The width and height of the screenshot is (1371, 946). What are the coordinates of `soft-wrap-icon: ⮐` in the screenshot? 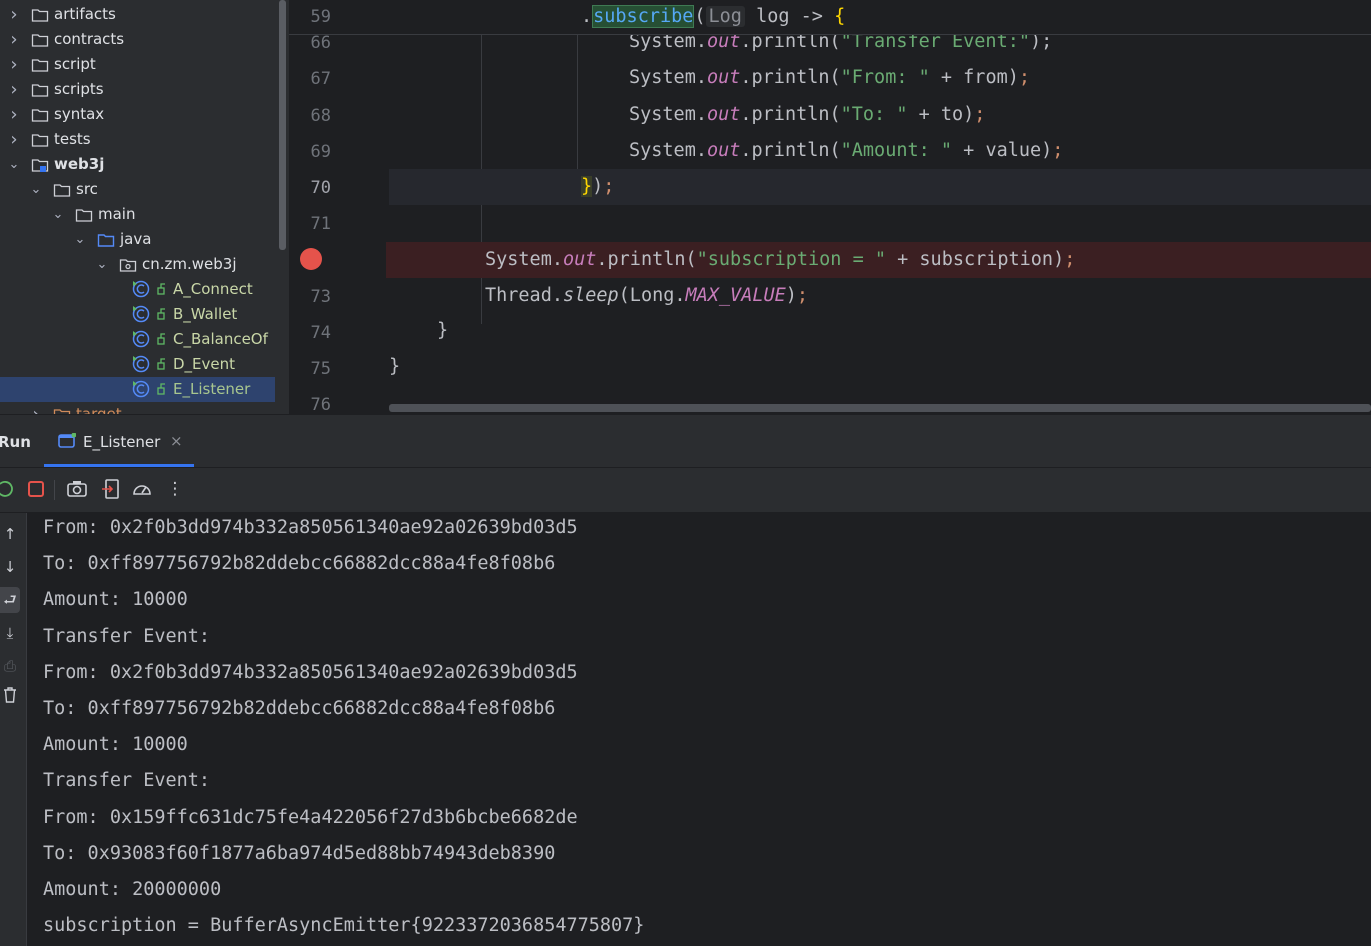 It's located at (10, 600).